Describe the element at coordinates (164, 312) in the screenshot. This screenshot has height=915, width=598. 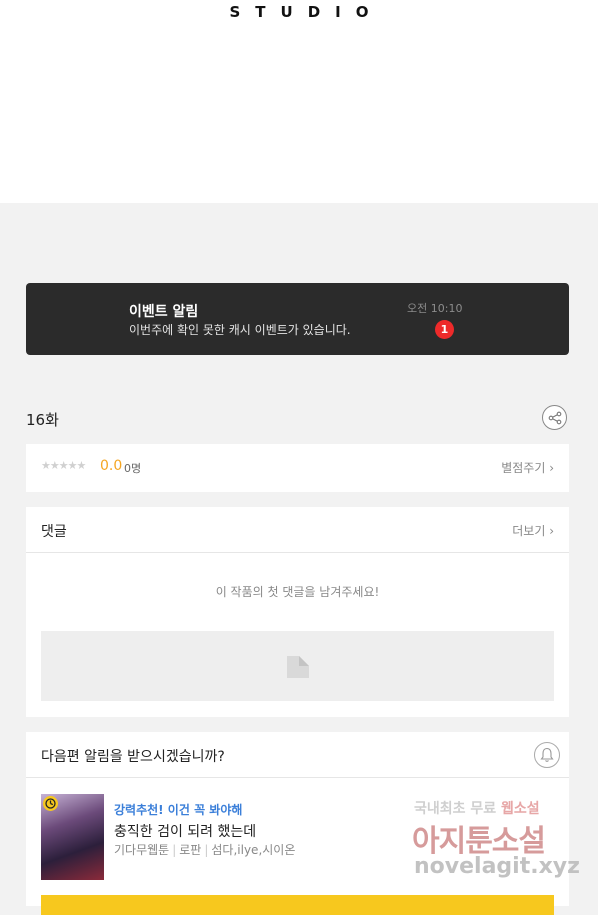
I see `event-title: 이벤트 알림` at that location.